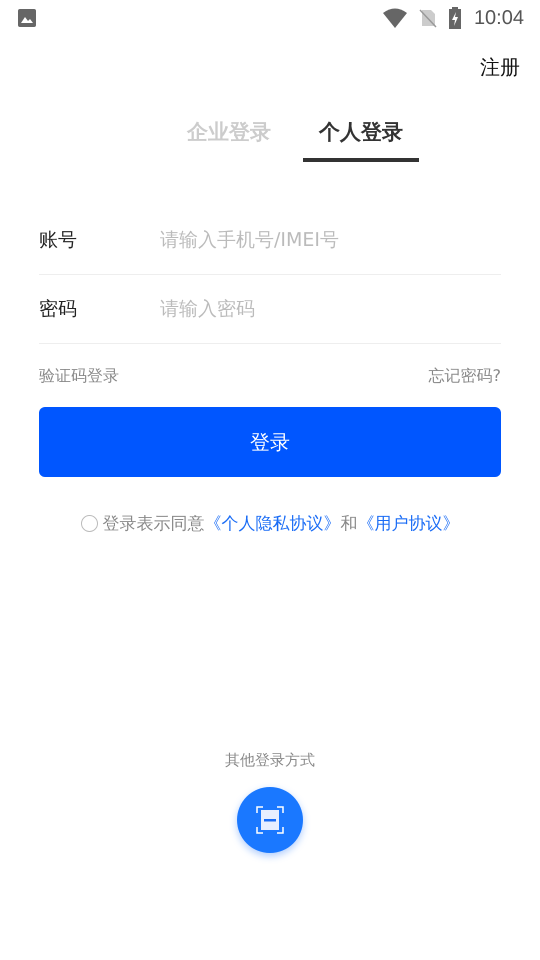 This screenshot has height=960, width=540. Describe the element at coordinates (270, 442) in the screenshot. I see `login-button: 登录` at that location.